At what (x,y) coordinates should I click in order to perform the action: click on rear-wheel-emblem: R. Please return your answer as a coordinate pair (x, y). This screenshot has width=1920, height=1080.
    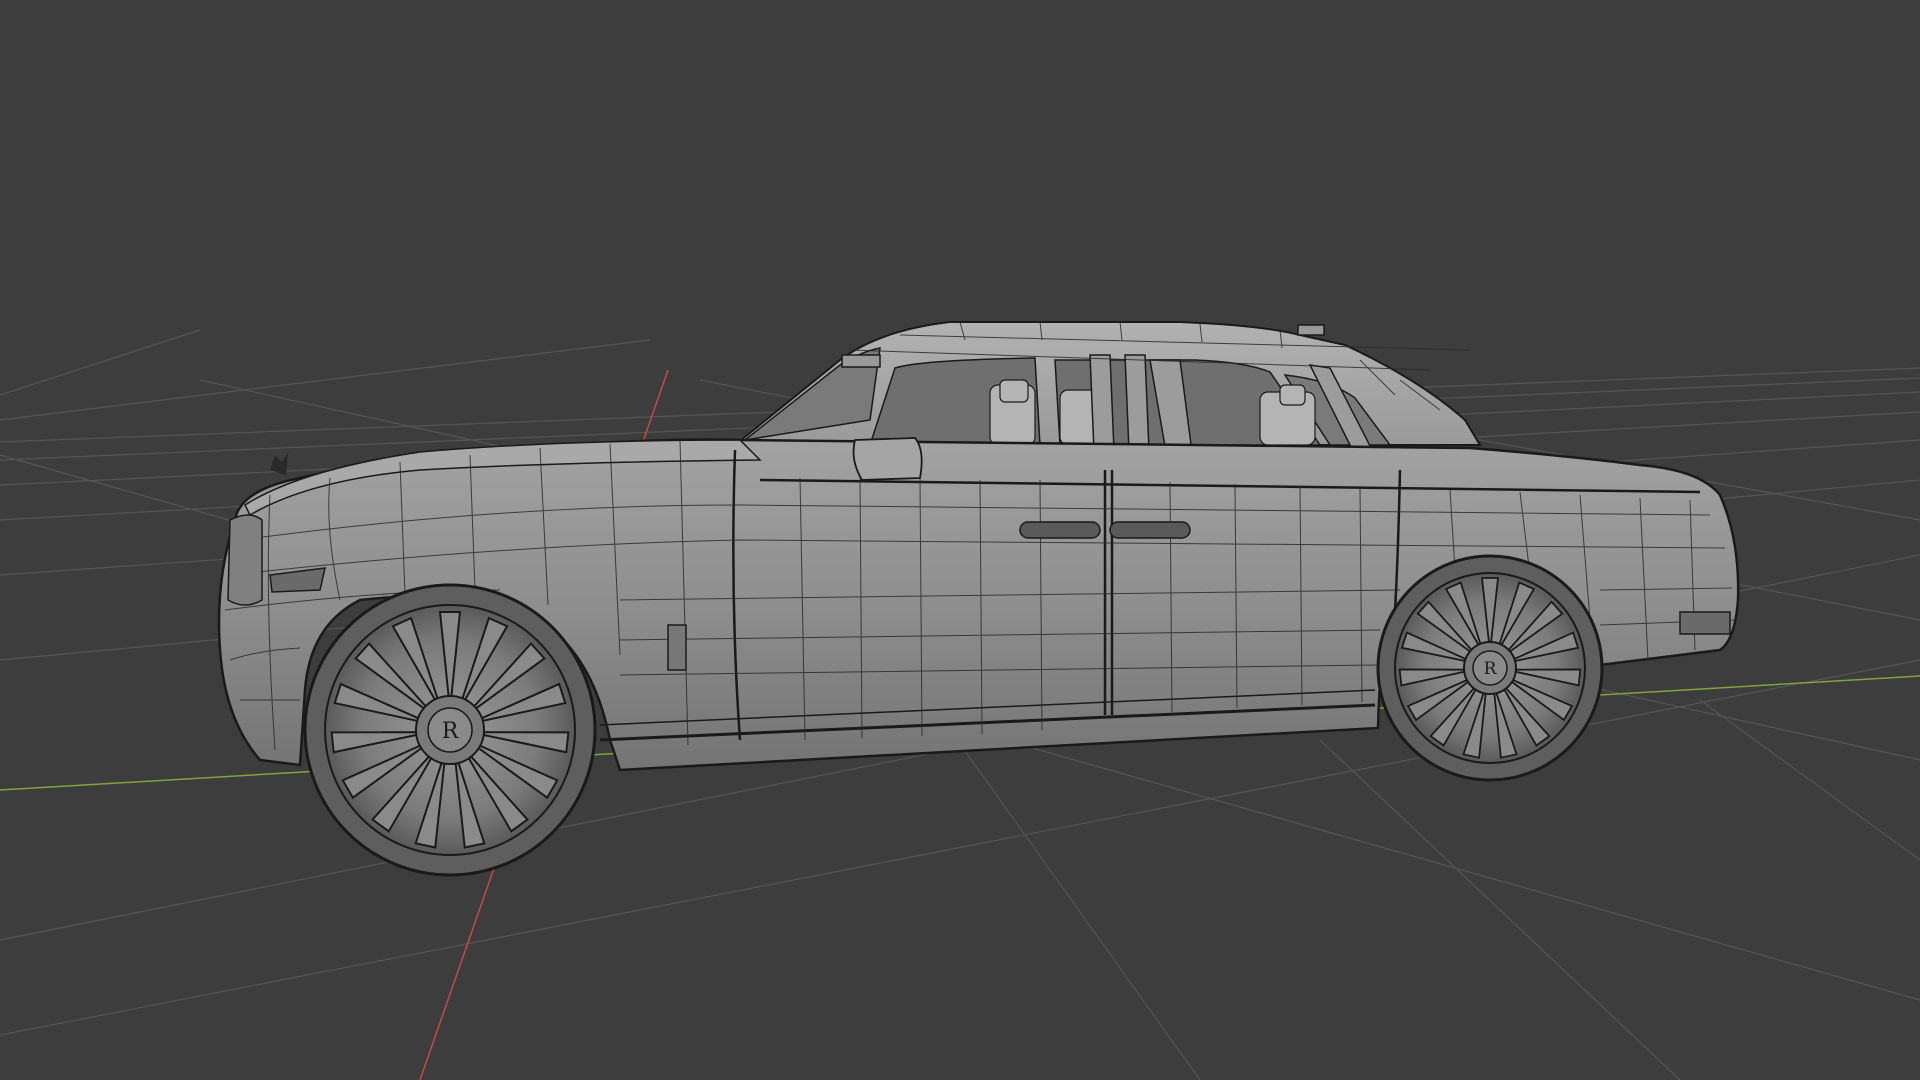
    Looking at the image, I should click on (1491, 669).